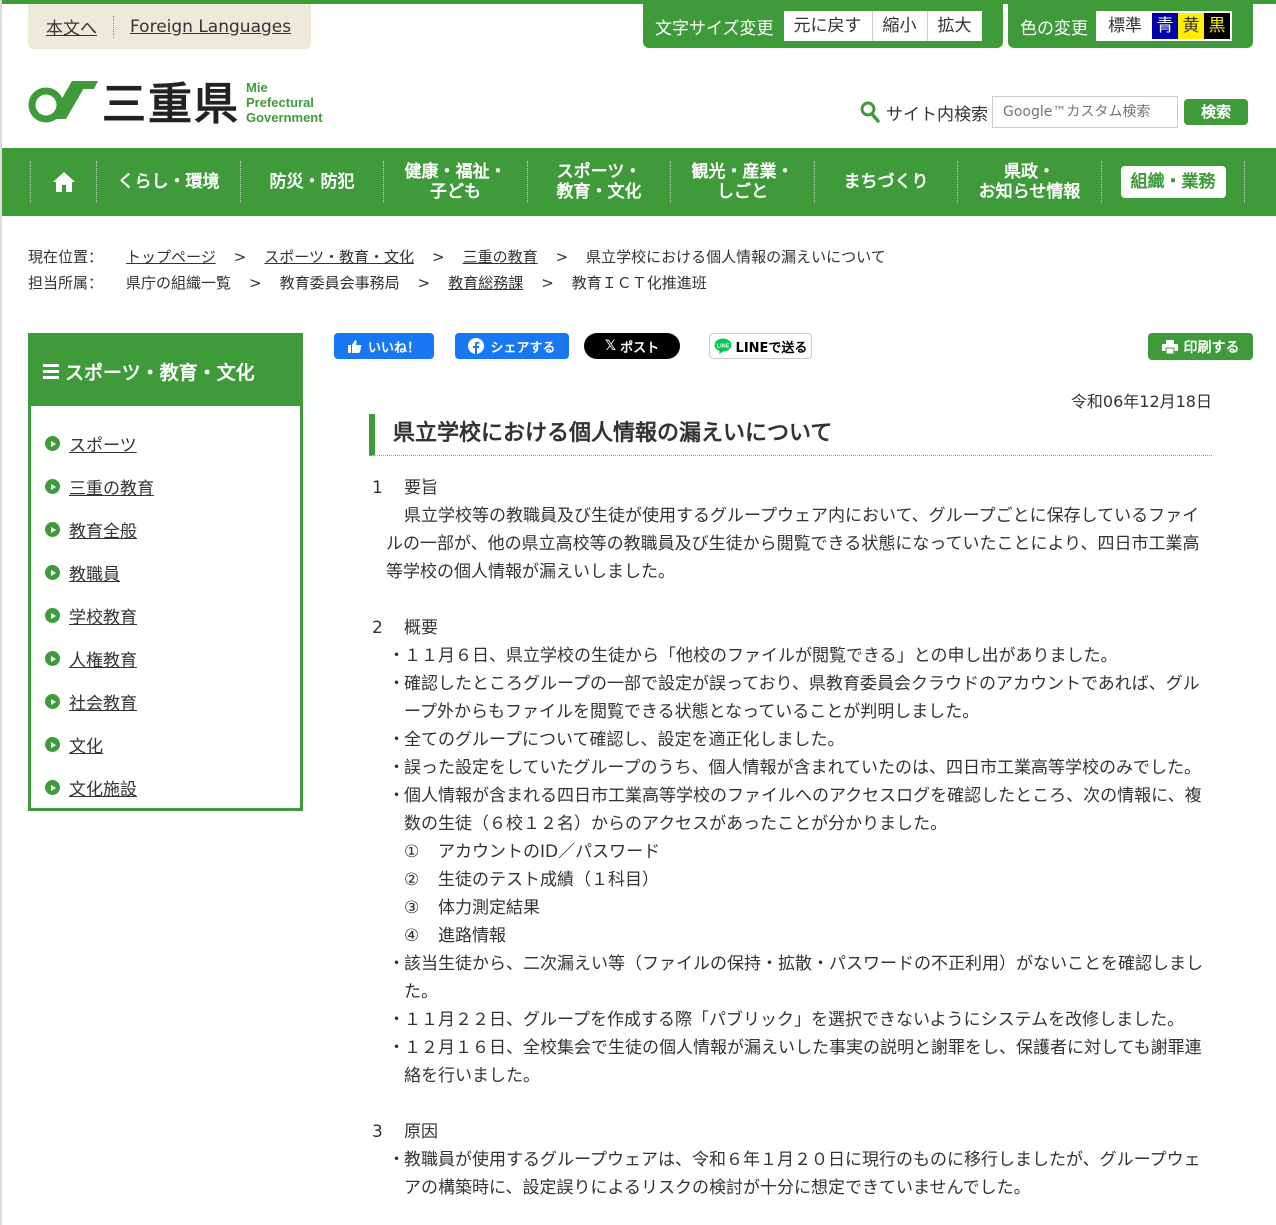  What do you see at coordinates (103, 701) in the screenshot?
I see `sidebar-item-link: 社会教育` at bounding box center [103, 701].